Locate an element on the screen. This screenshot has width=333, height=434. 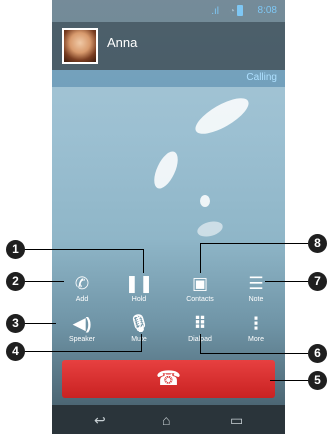
status-time: 8:08 is located at coordinates (267, 10).